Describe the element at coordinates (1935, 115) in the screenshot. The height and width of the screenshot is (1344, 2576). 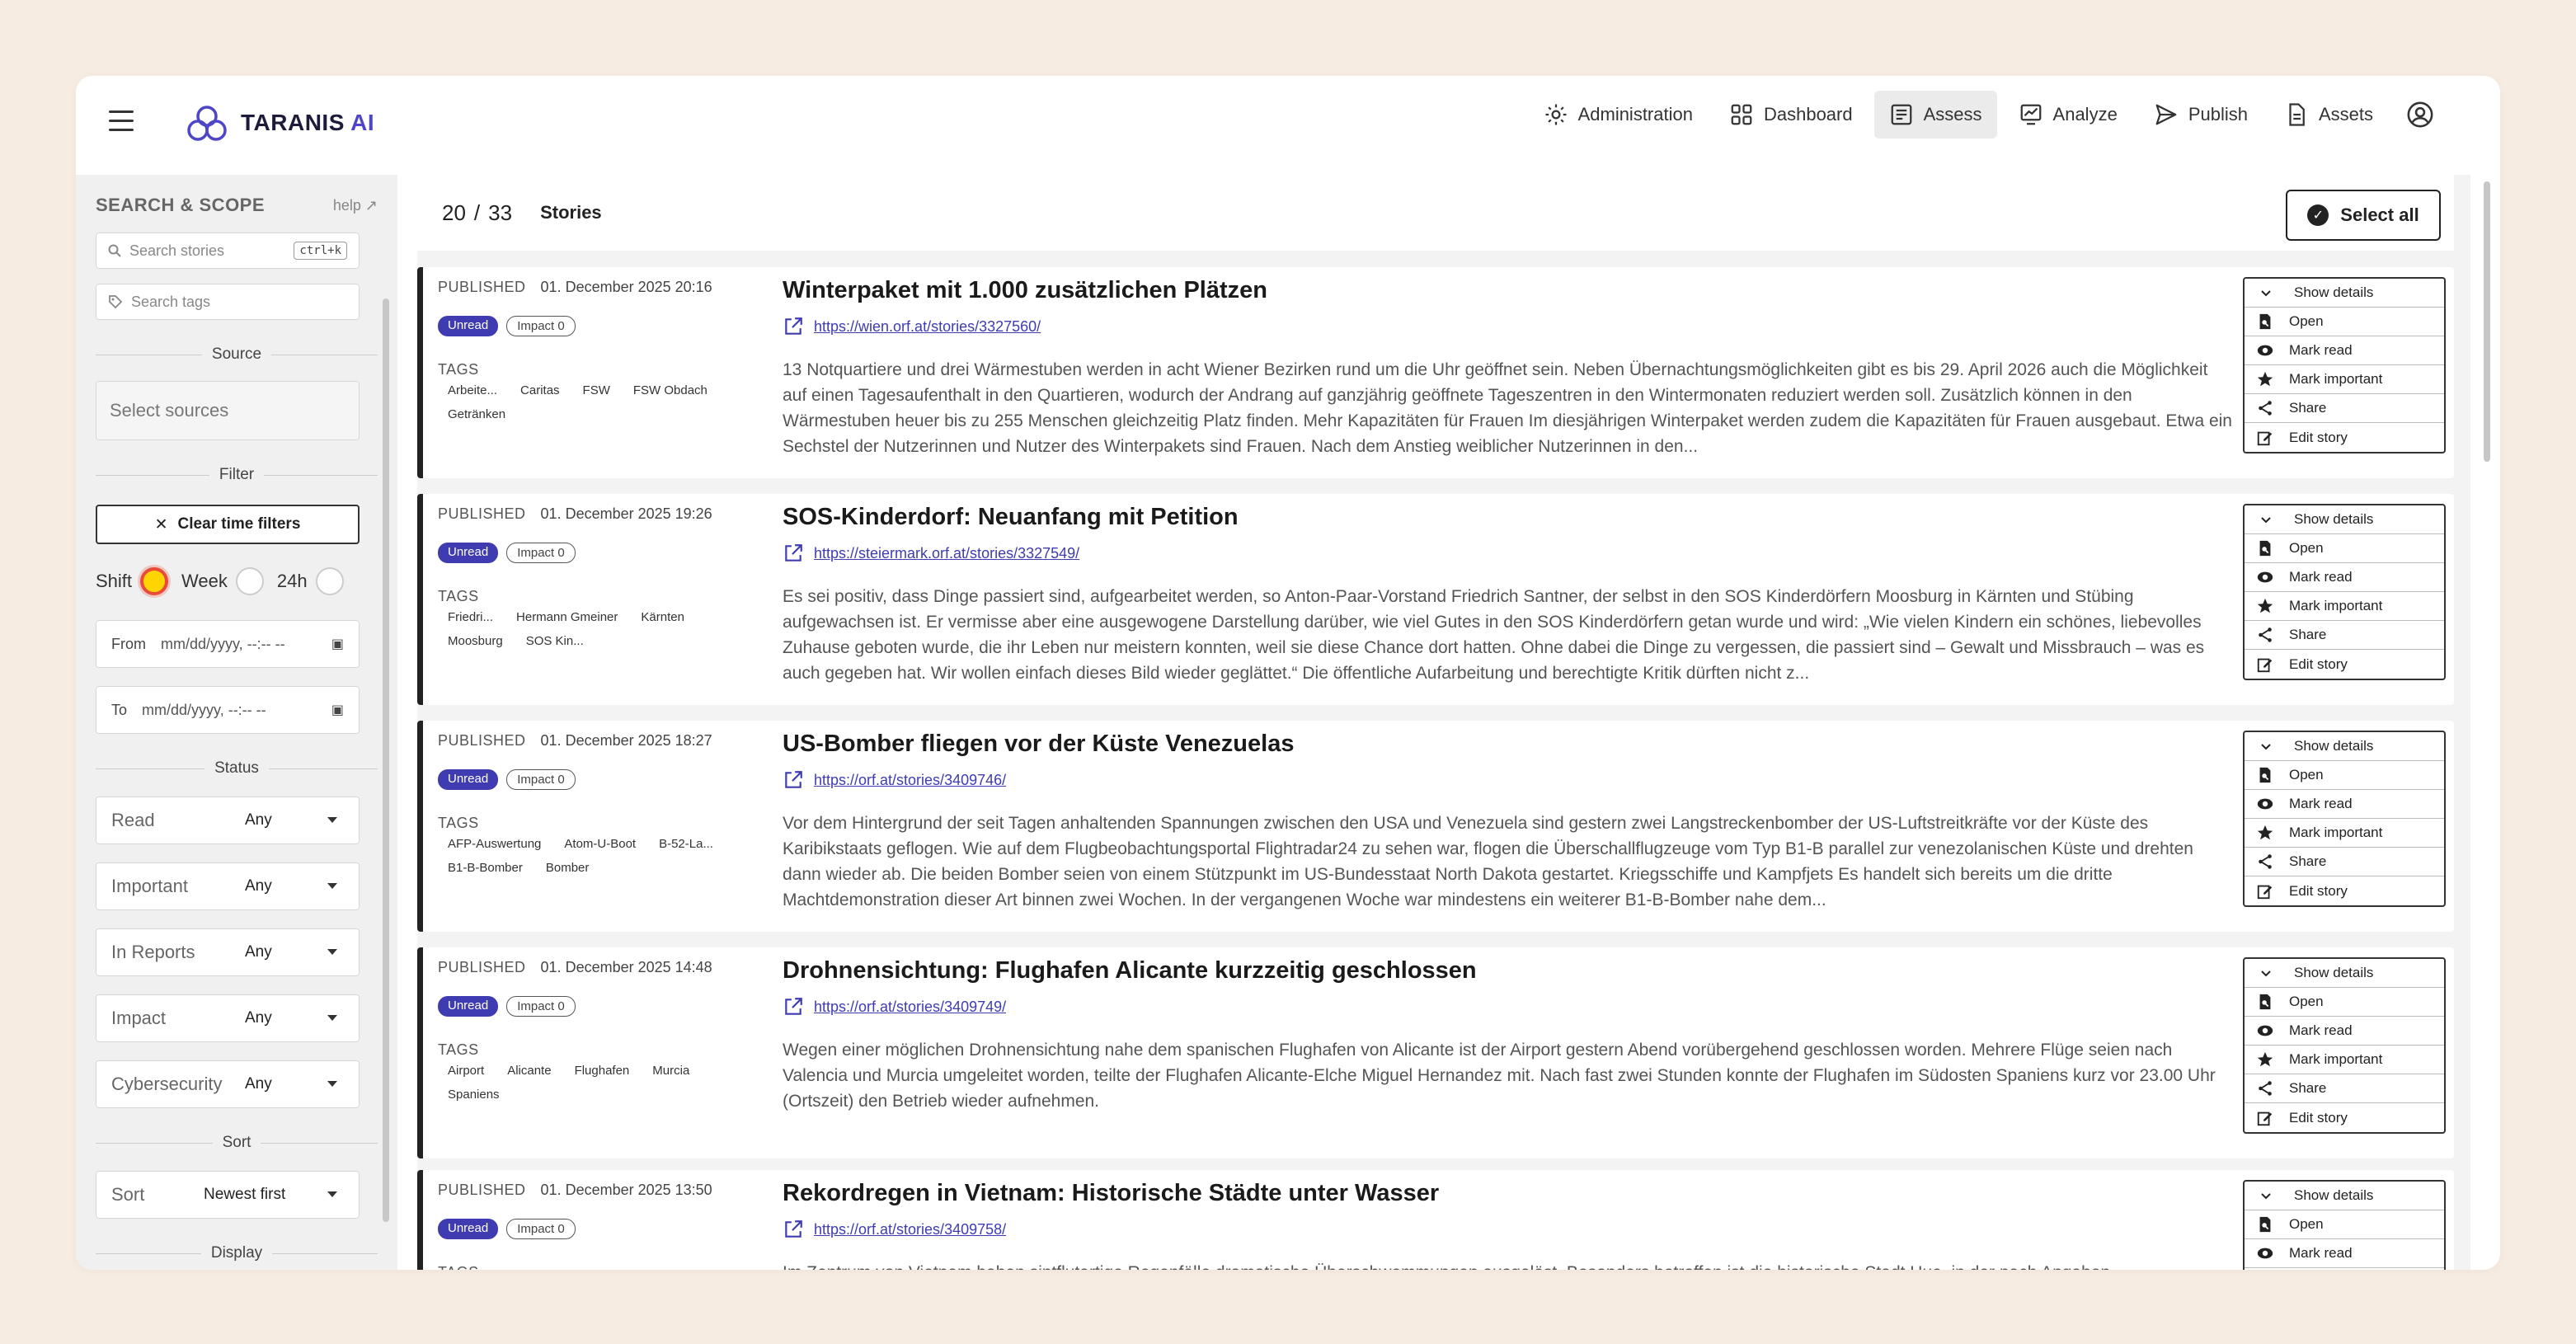
I see `nav-assess: Assess` at that location.